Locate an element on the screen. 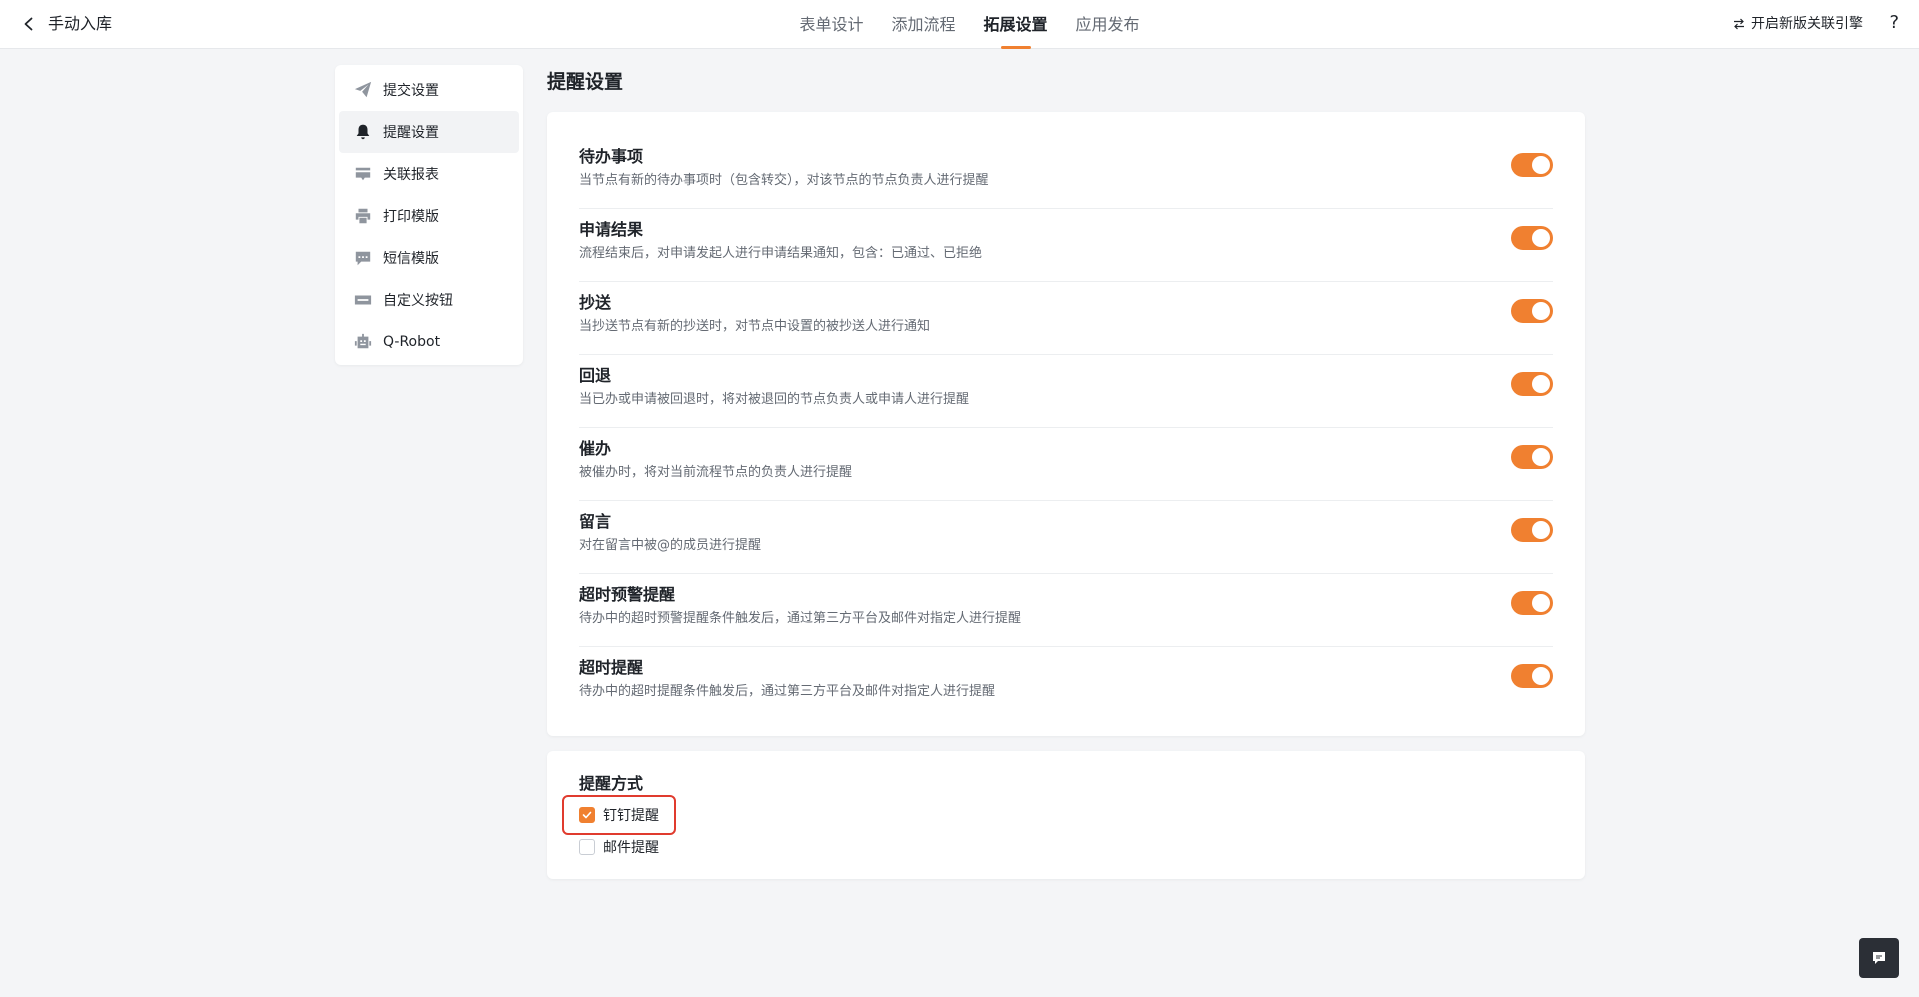 Image resolution: width=1919 pixels, height=997 pixels. rule-description: 当节点有新的待办事项时（包含转交），对该节点的节点负责人进行提醒 is located at coordinates (784, 180).